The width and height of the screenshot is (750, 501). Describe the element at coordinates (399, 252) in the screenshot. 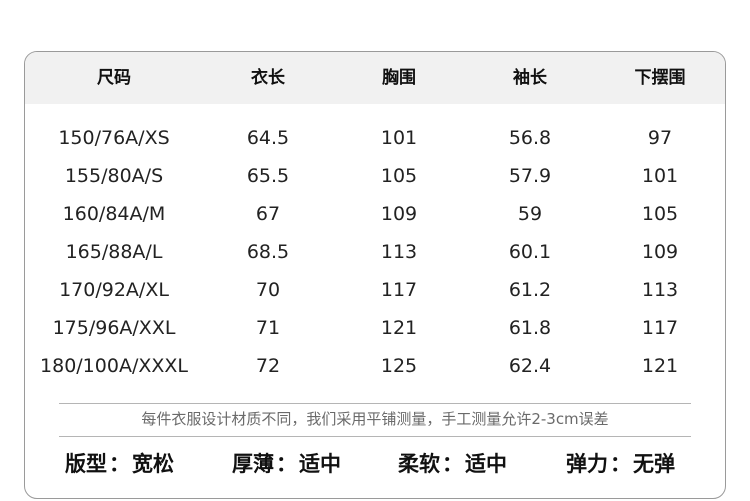

I see `cell-chest: 113` at that location.